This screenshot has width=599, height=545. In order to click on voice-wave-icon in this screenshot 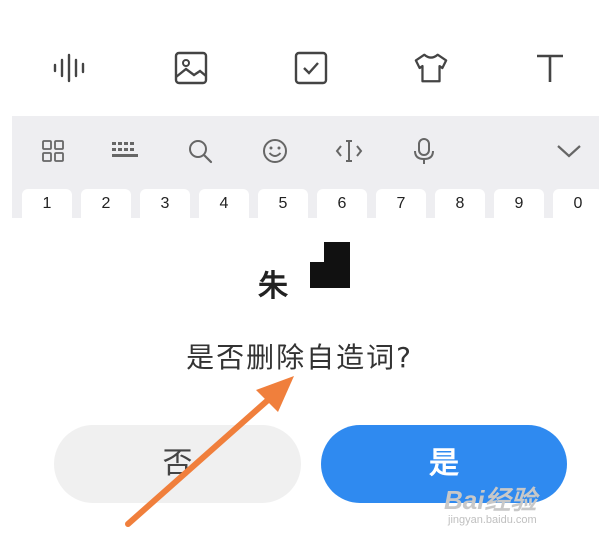, I will do `click(70, 68)`.